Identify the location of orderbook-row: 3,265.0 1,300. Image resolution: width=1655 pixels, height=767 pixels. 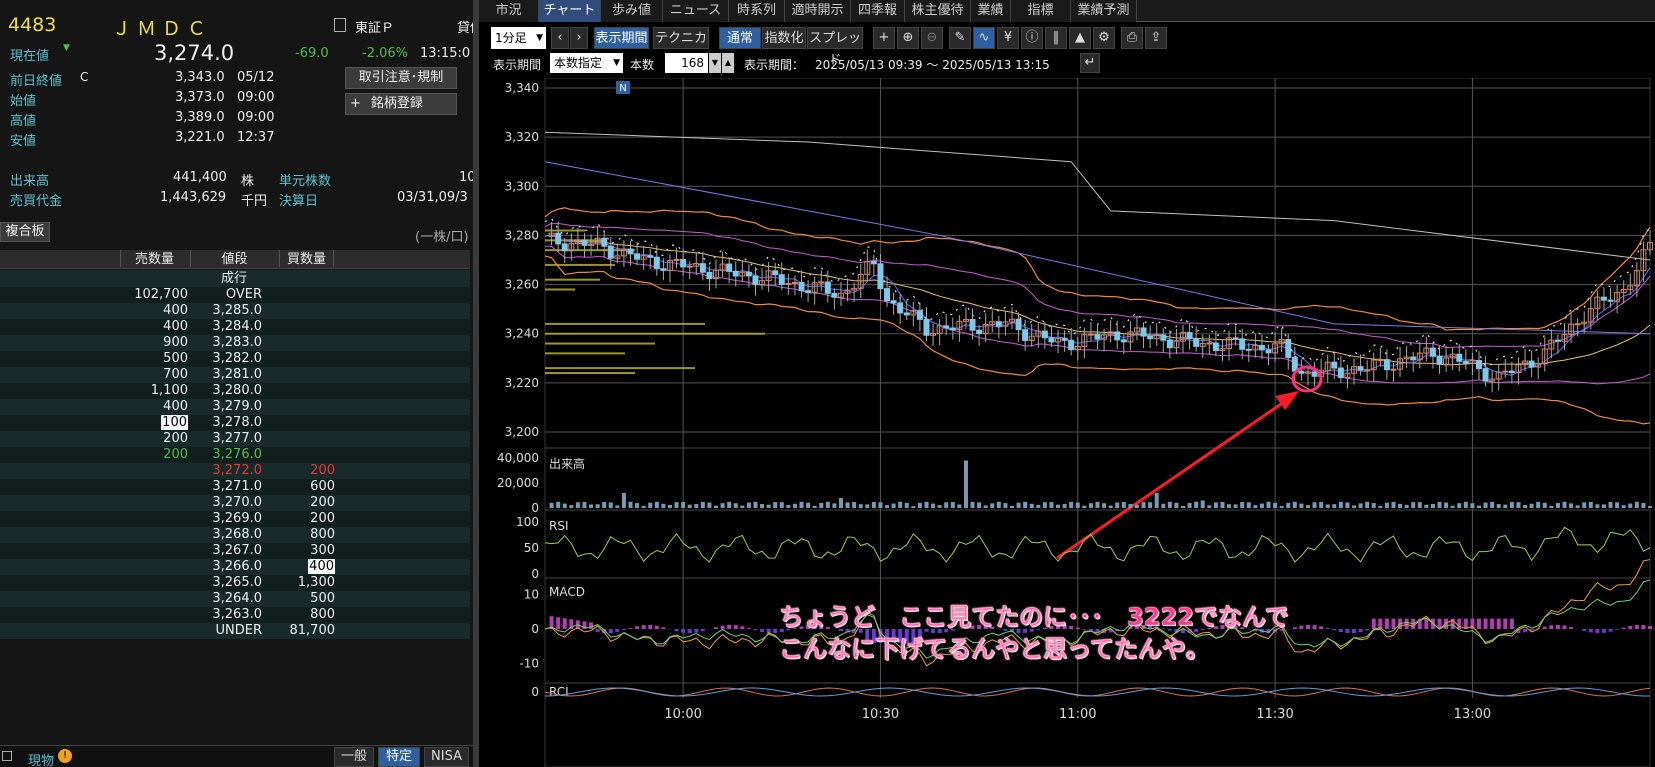
(235, 583).